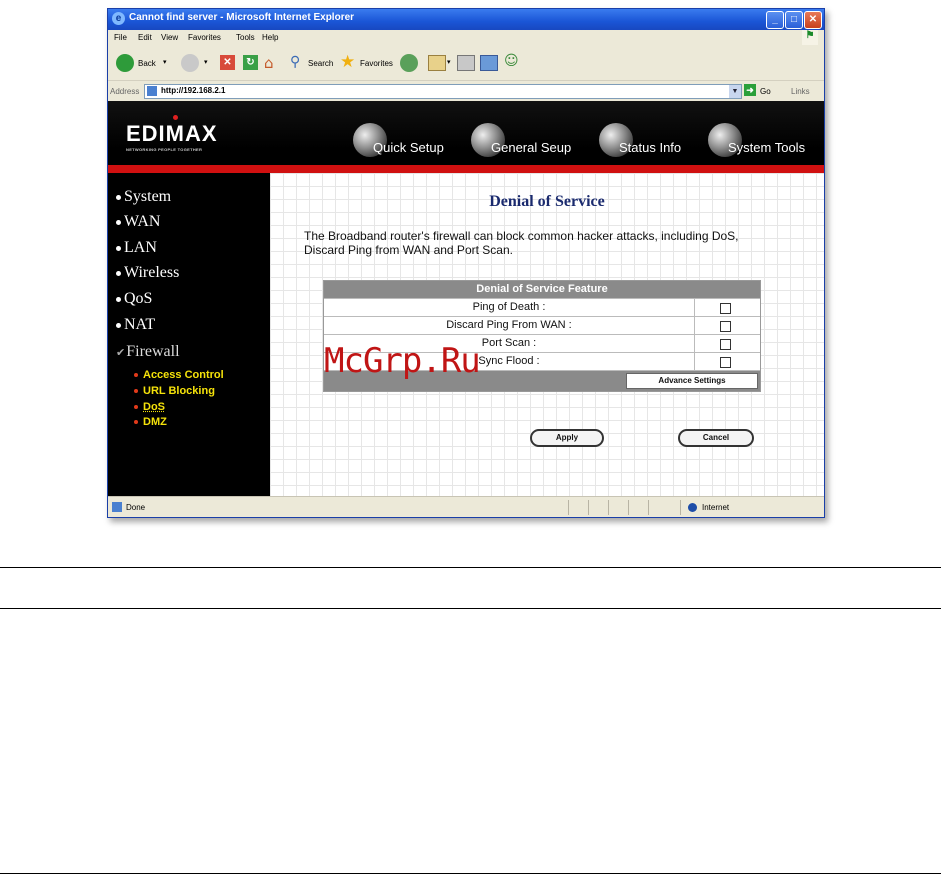  What do you see at coordinates (547, 201) in the screenshot?
I see `page-title: Denial of Service` at bounding box center [547, 201].